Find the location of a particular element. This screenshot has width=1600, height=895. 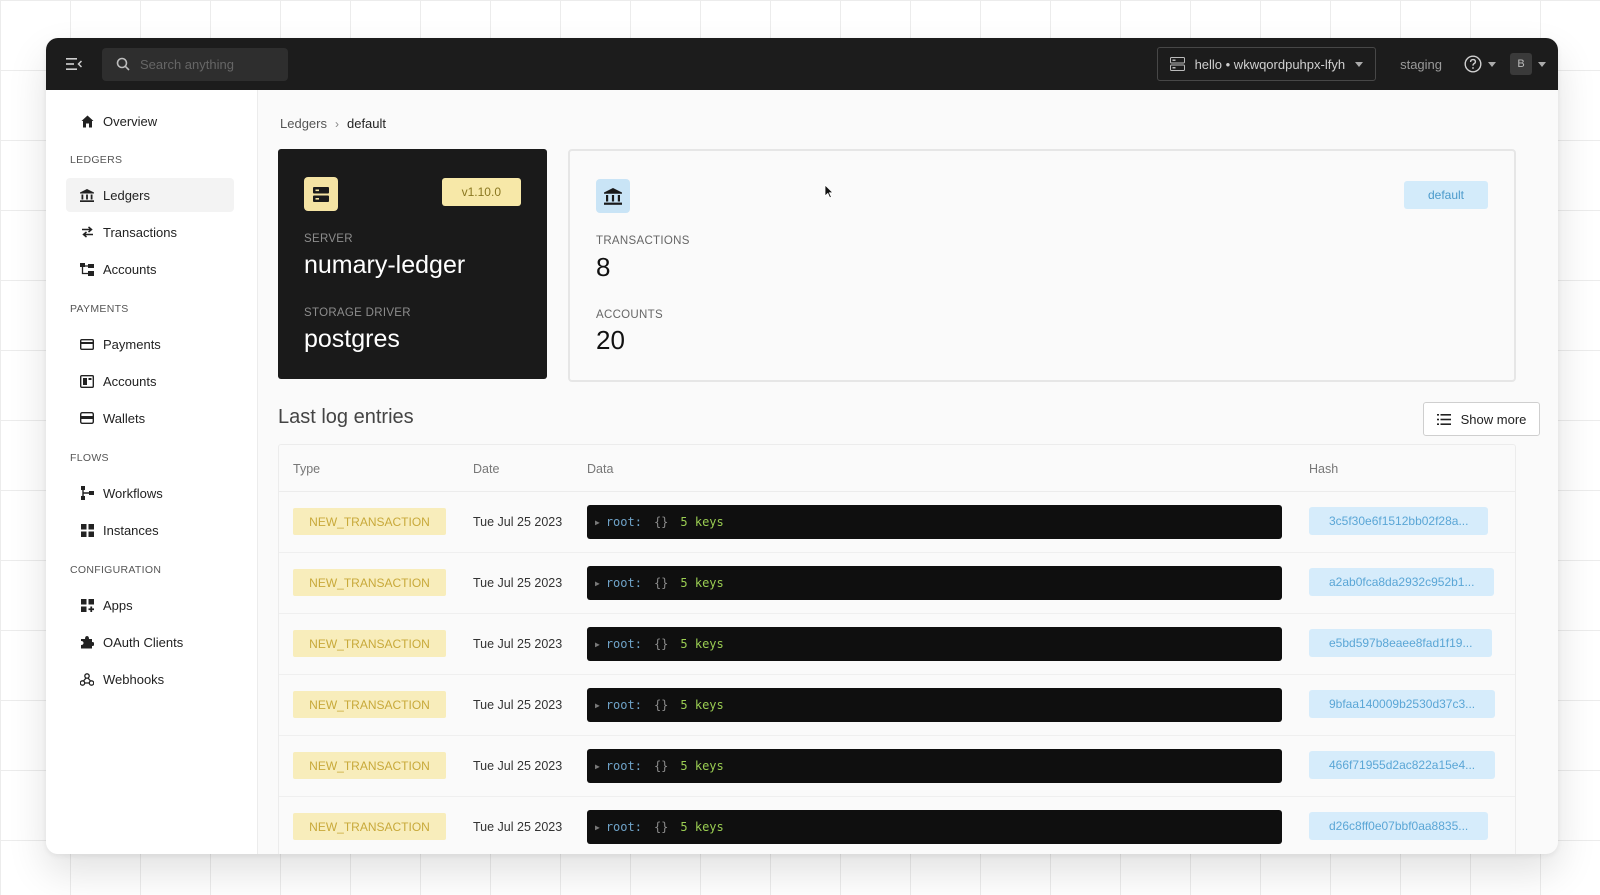

grid-icon is located at coordinates (87, 530).